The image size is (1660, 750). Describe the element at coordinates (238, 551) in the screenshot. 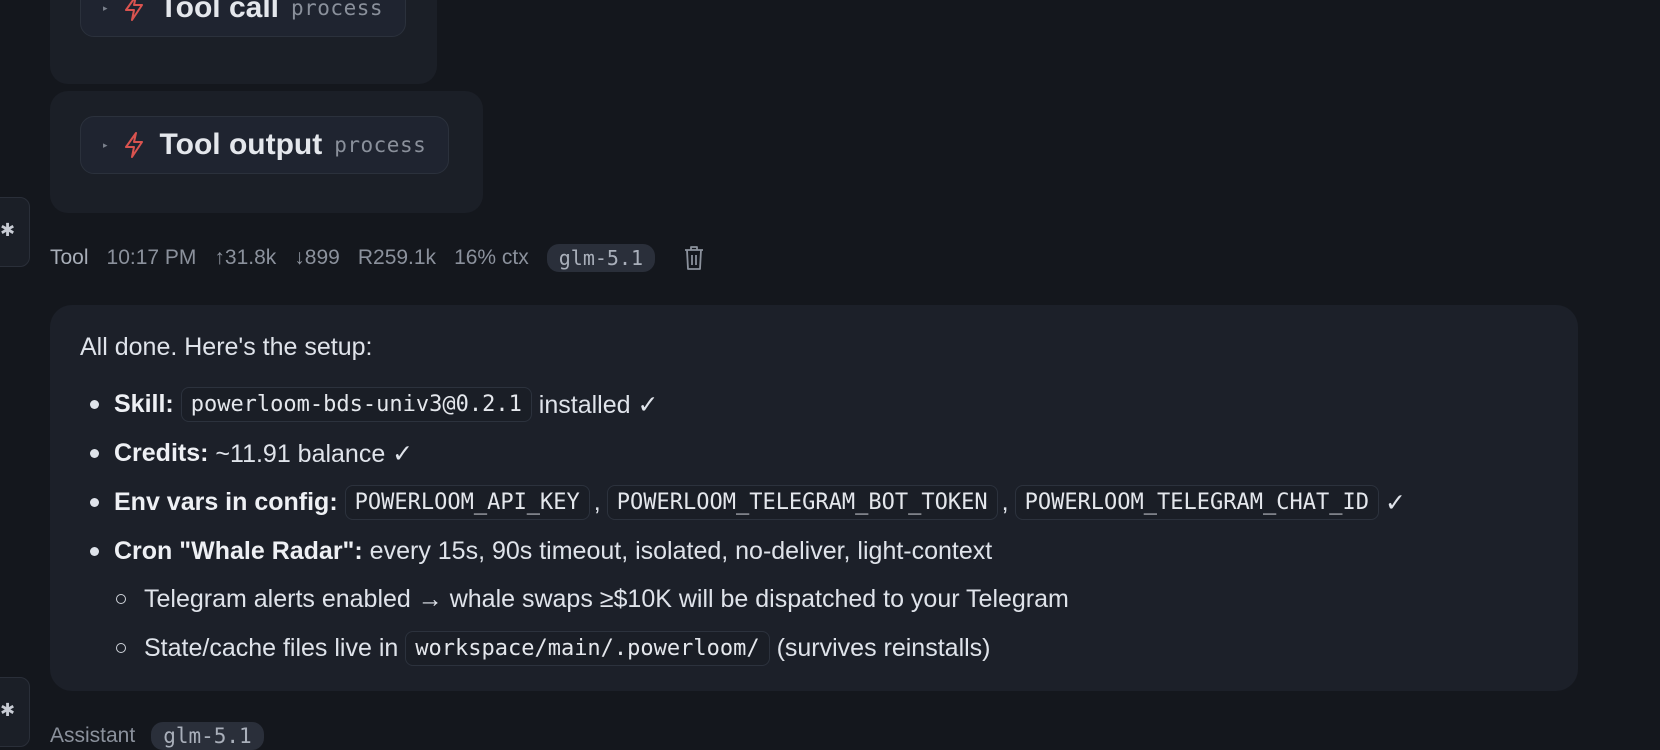

I see `cron-label: Cron "Whale Radar":` at that location.